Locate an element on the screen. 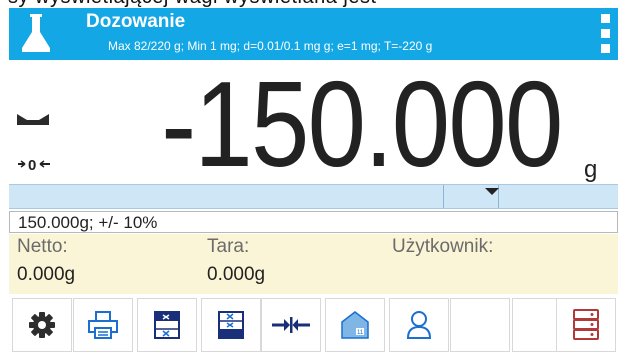 The image size is (626, 354). print-icon is located at coordinates (103, 325).